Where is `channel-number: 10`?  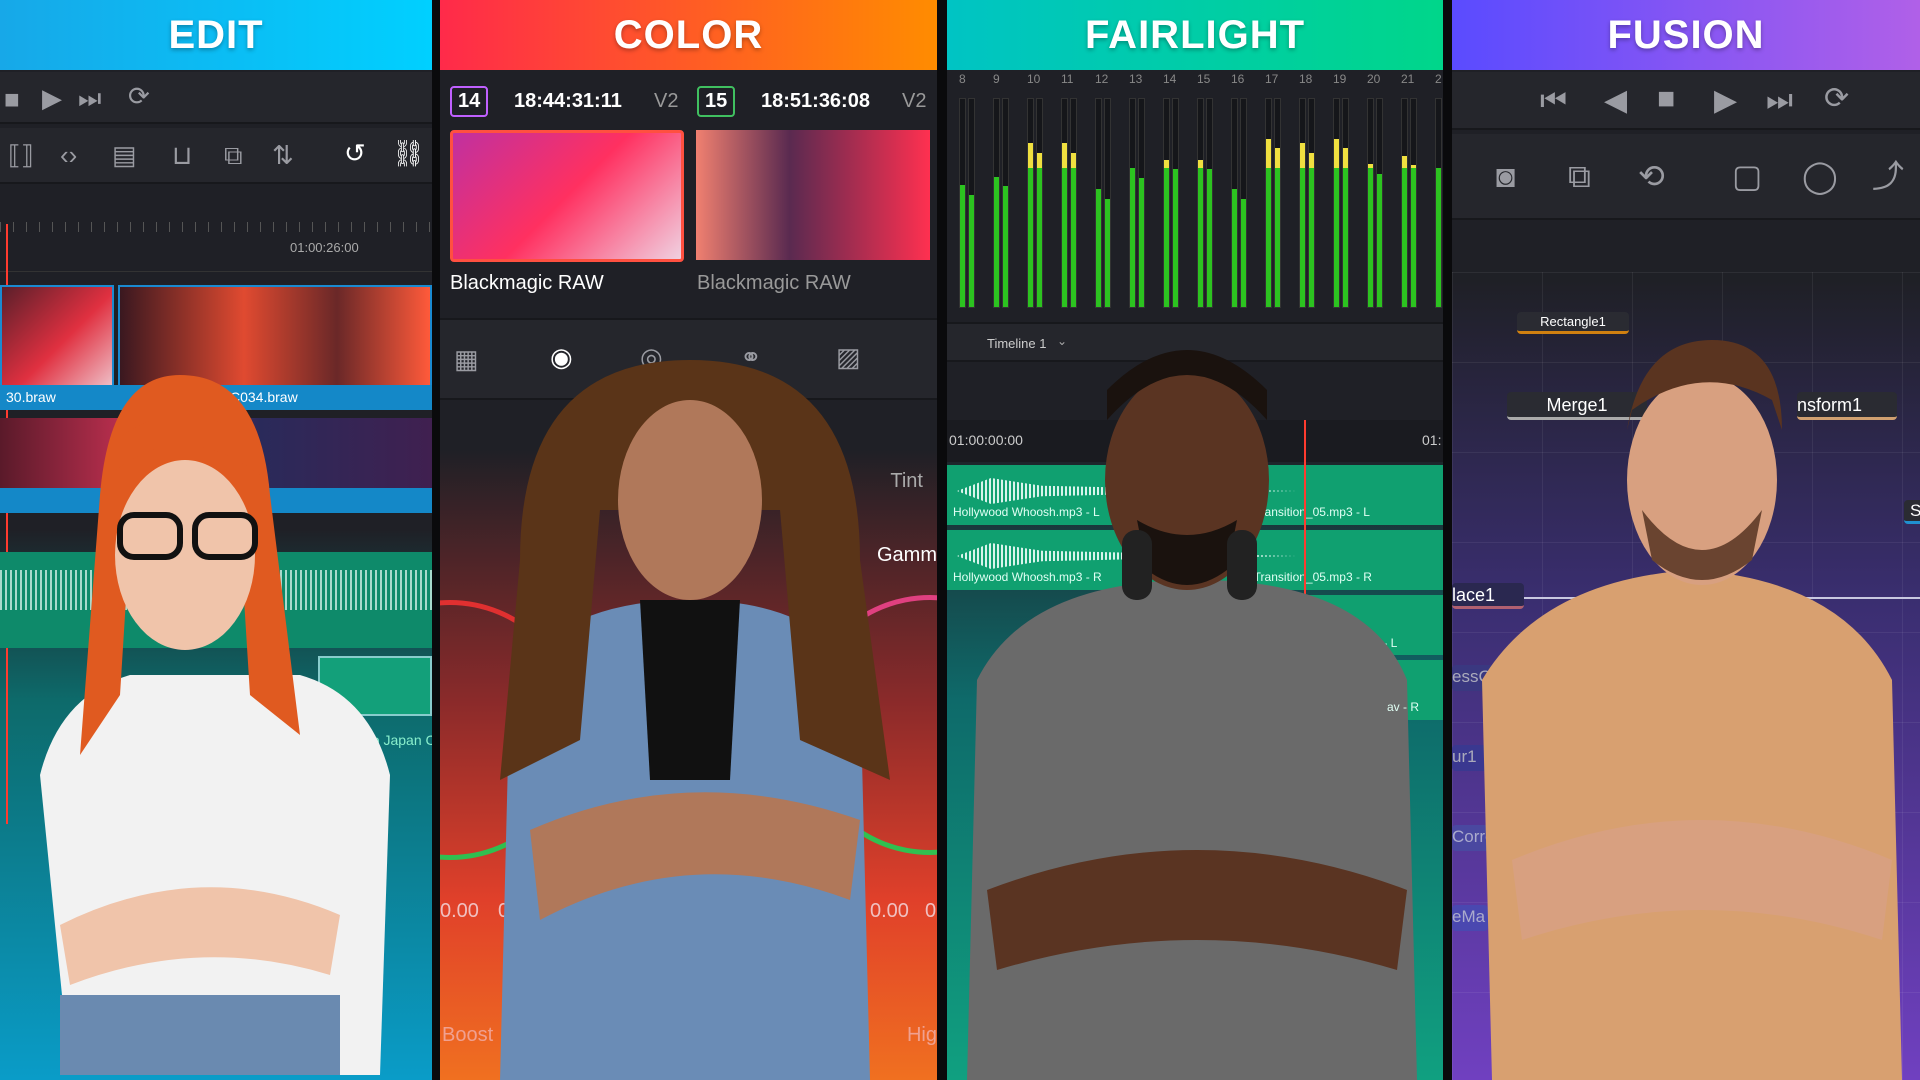 channel-number: 10 is located at coordinates (1034, 79).